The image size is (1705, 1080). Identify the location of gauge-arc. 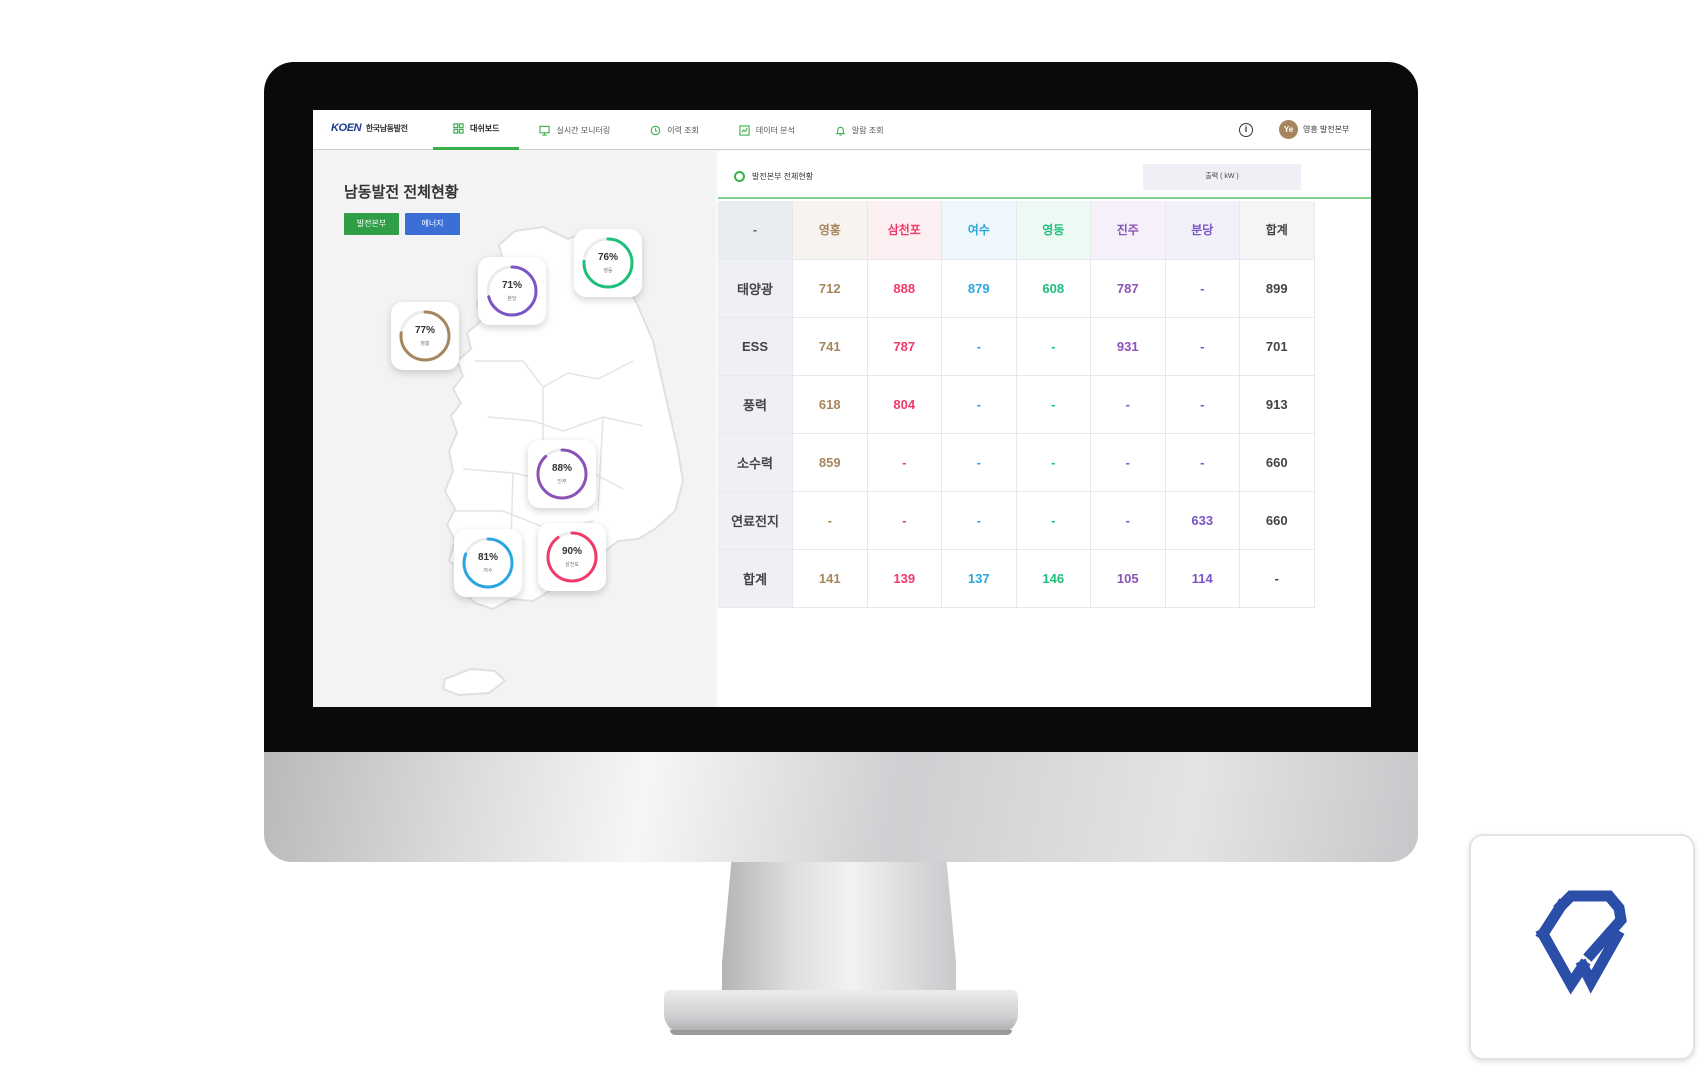
(572, 557).